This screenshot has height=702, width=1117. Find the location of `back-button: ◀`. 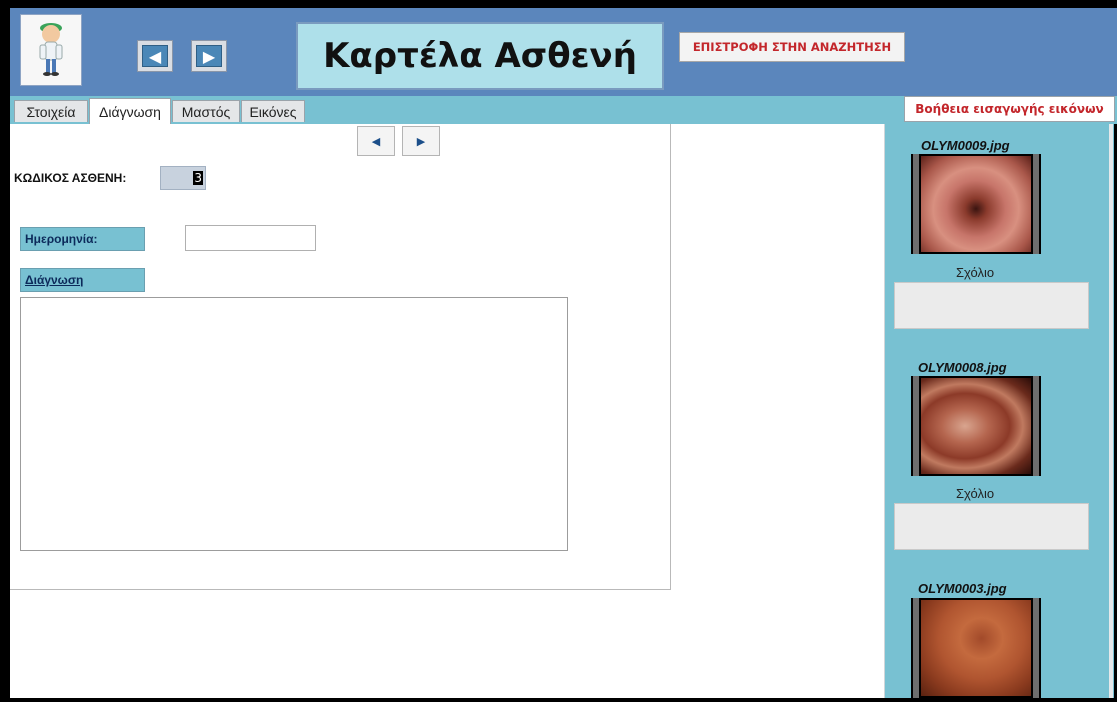

back-button: ◀ is located at coordinates (155, 56).